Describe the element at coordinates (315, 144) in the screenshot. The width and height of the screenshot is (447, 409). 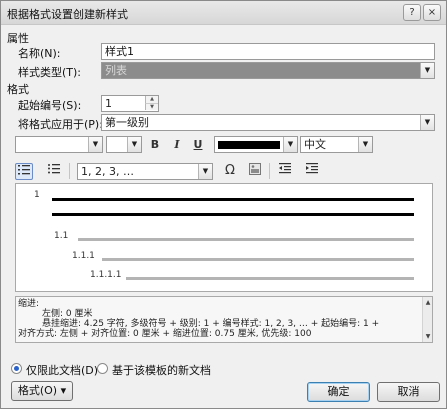
I see `script-value: 中文` at that location.